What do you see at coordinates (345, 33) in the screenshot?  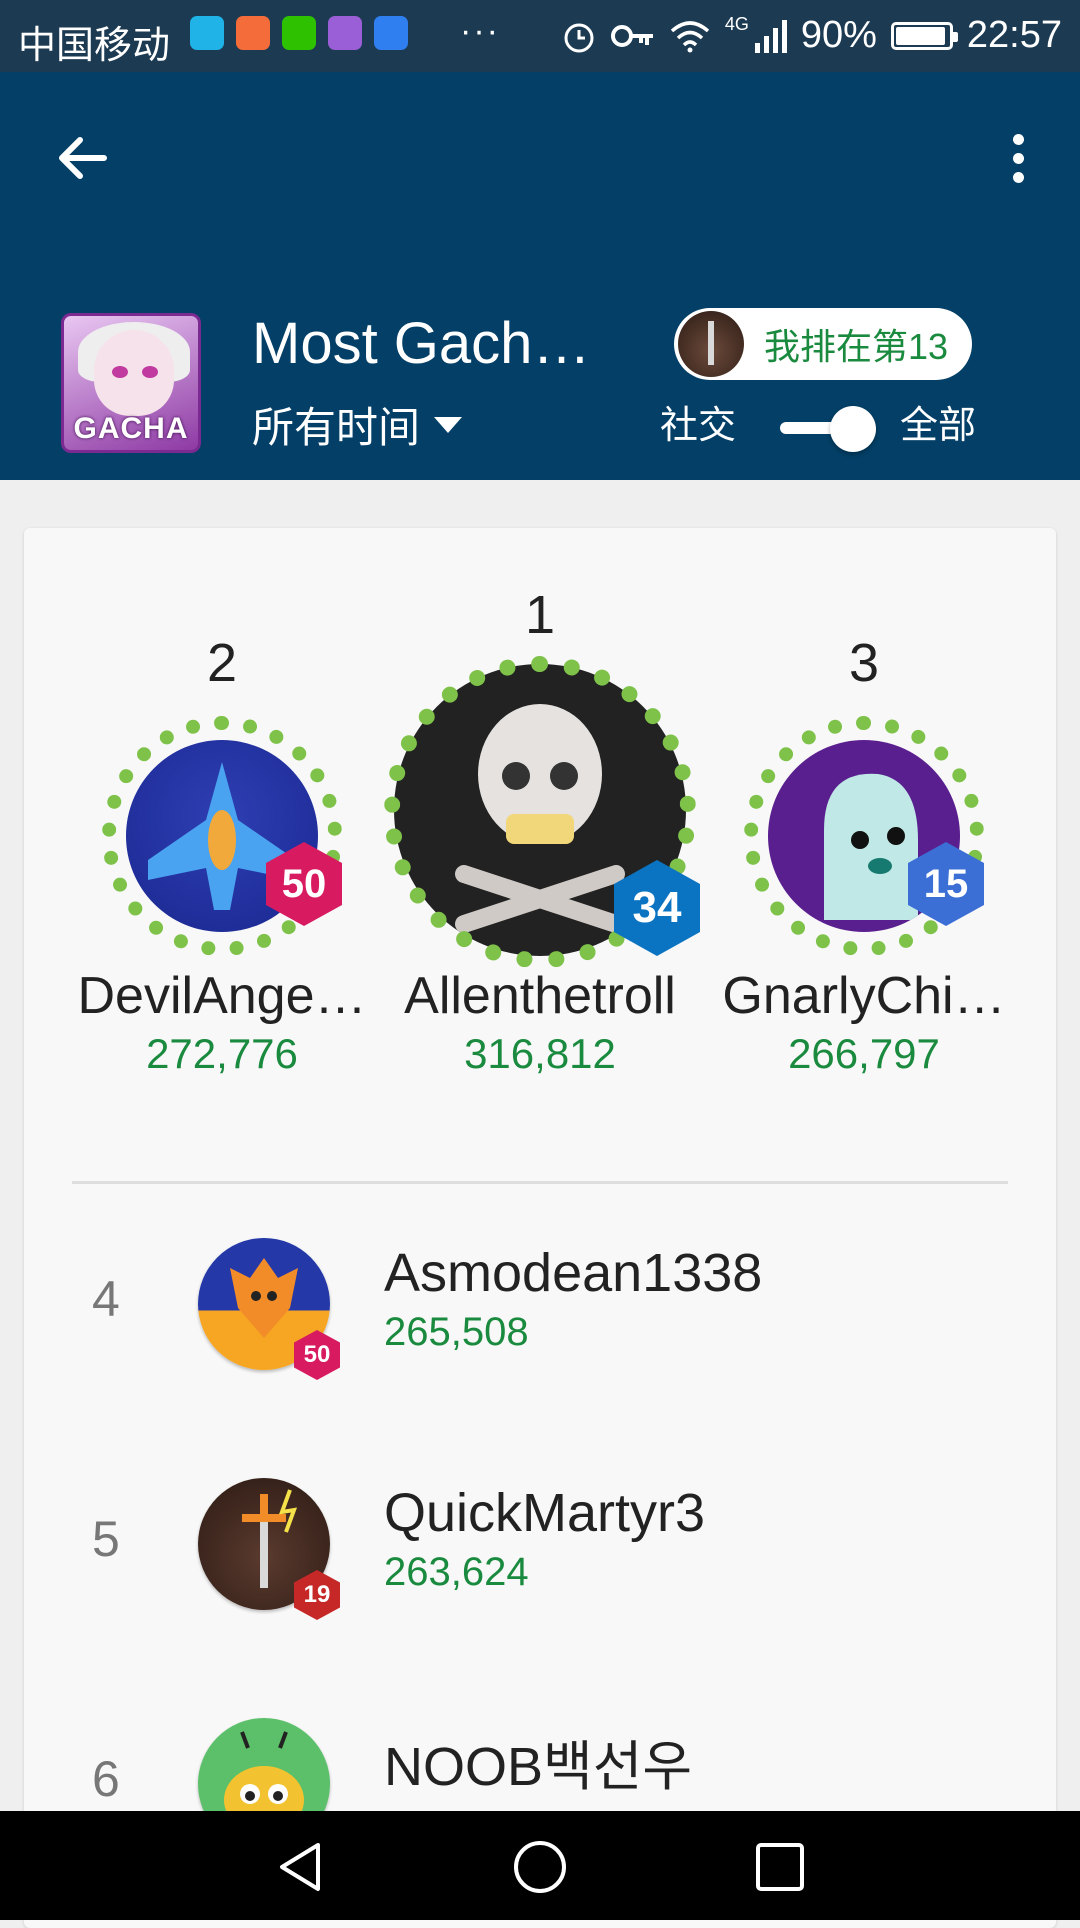 I see `gallery-icon` at bounding box center [345, 33].